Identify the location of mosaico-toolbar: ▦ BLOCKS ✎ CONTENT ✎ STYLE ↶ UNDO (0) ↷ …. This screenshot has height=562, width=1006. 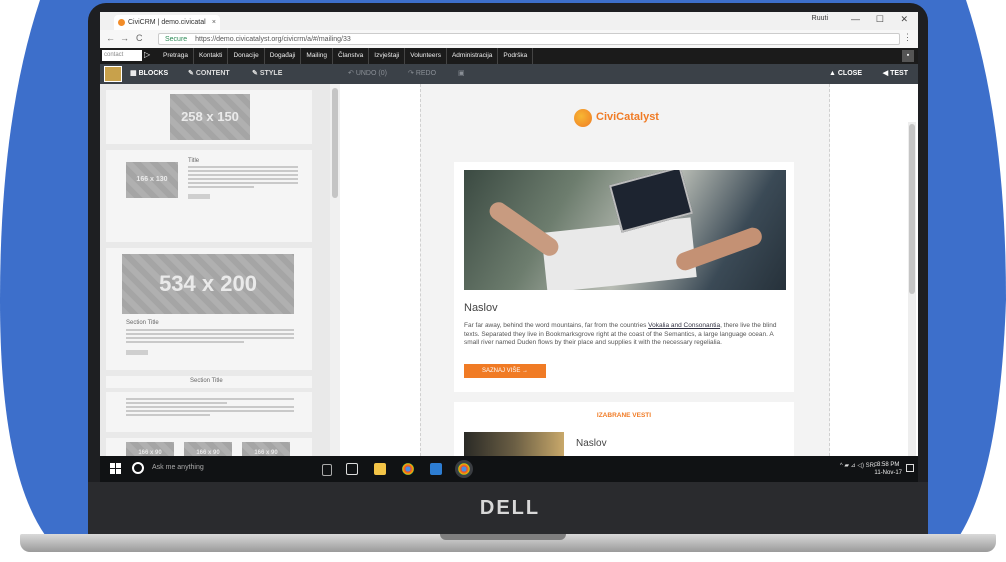
(509, 74).